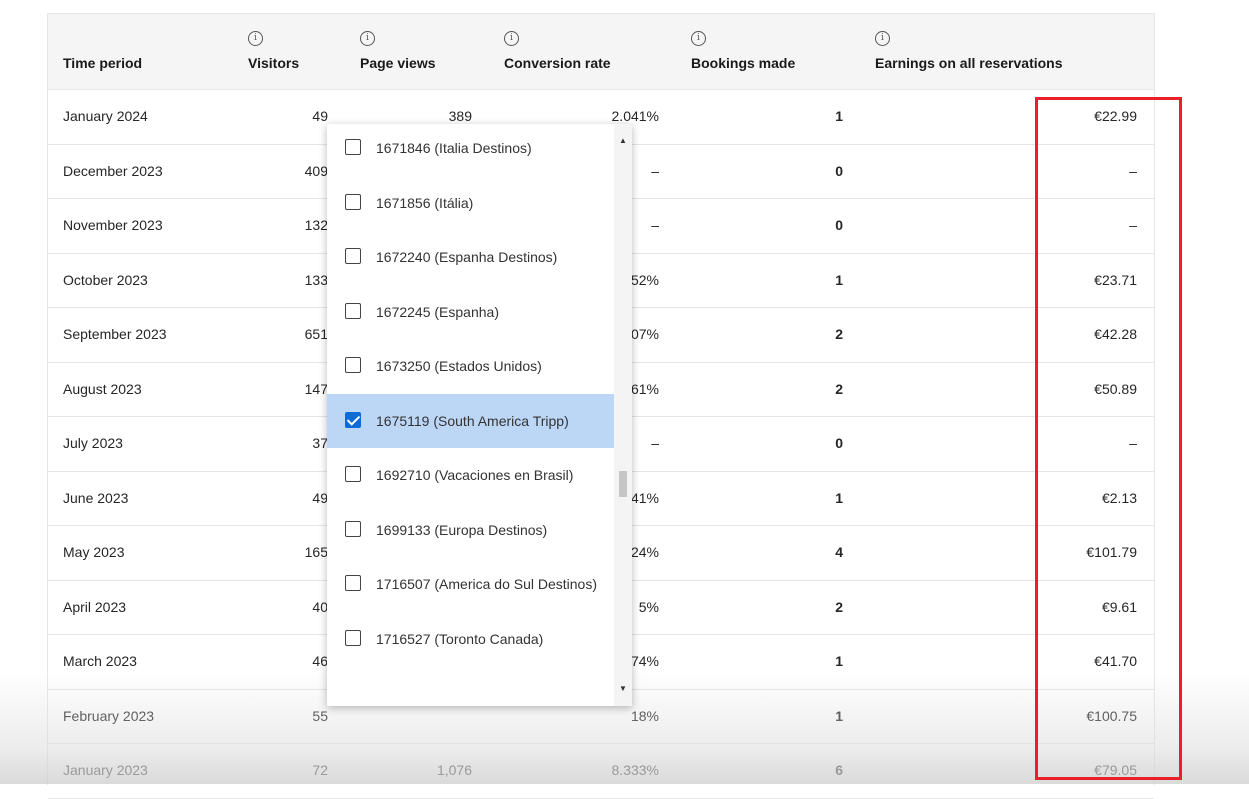 The image size is (1249, 799). Describe the element at coordinates (95, 606) in the screenshot. I see `time-period-cell: April 2023` at that location.